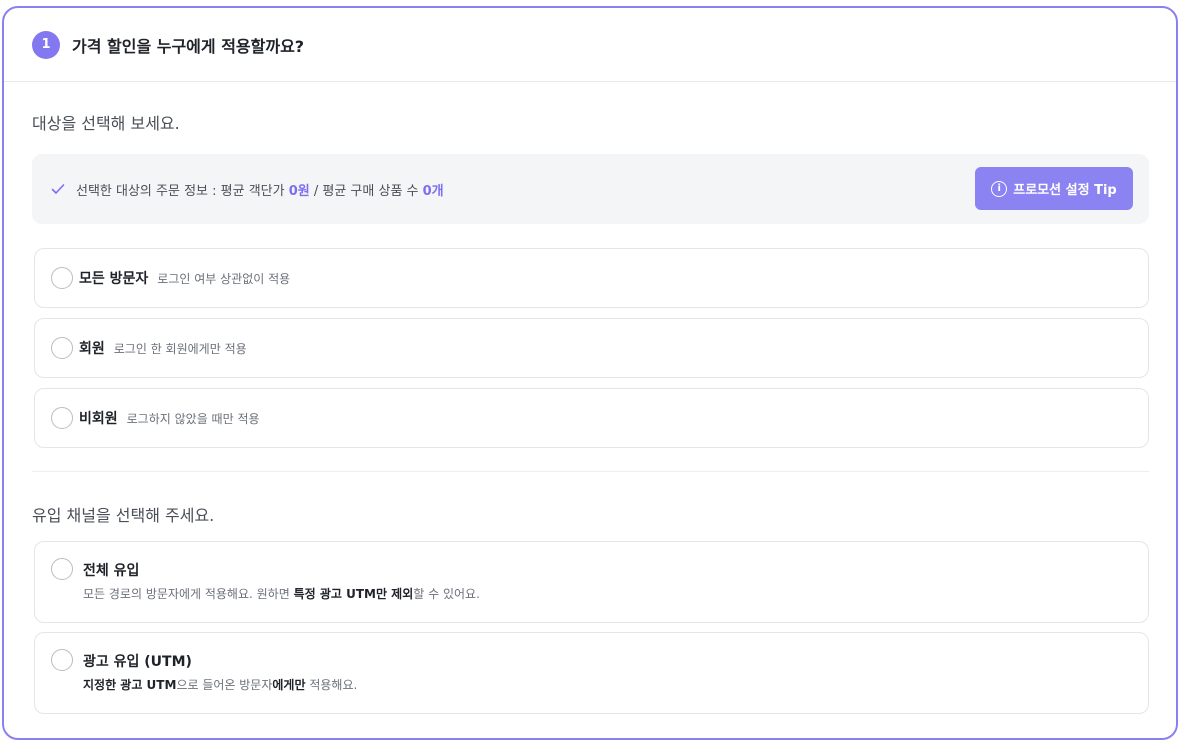 Image resolution: width=1182 pixels, height=740 pixels. Describe the element at coordinates (591, 348) in the screenshot. I see `option-members: 회원 로그인 한 회원에게만 적용` at that location.